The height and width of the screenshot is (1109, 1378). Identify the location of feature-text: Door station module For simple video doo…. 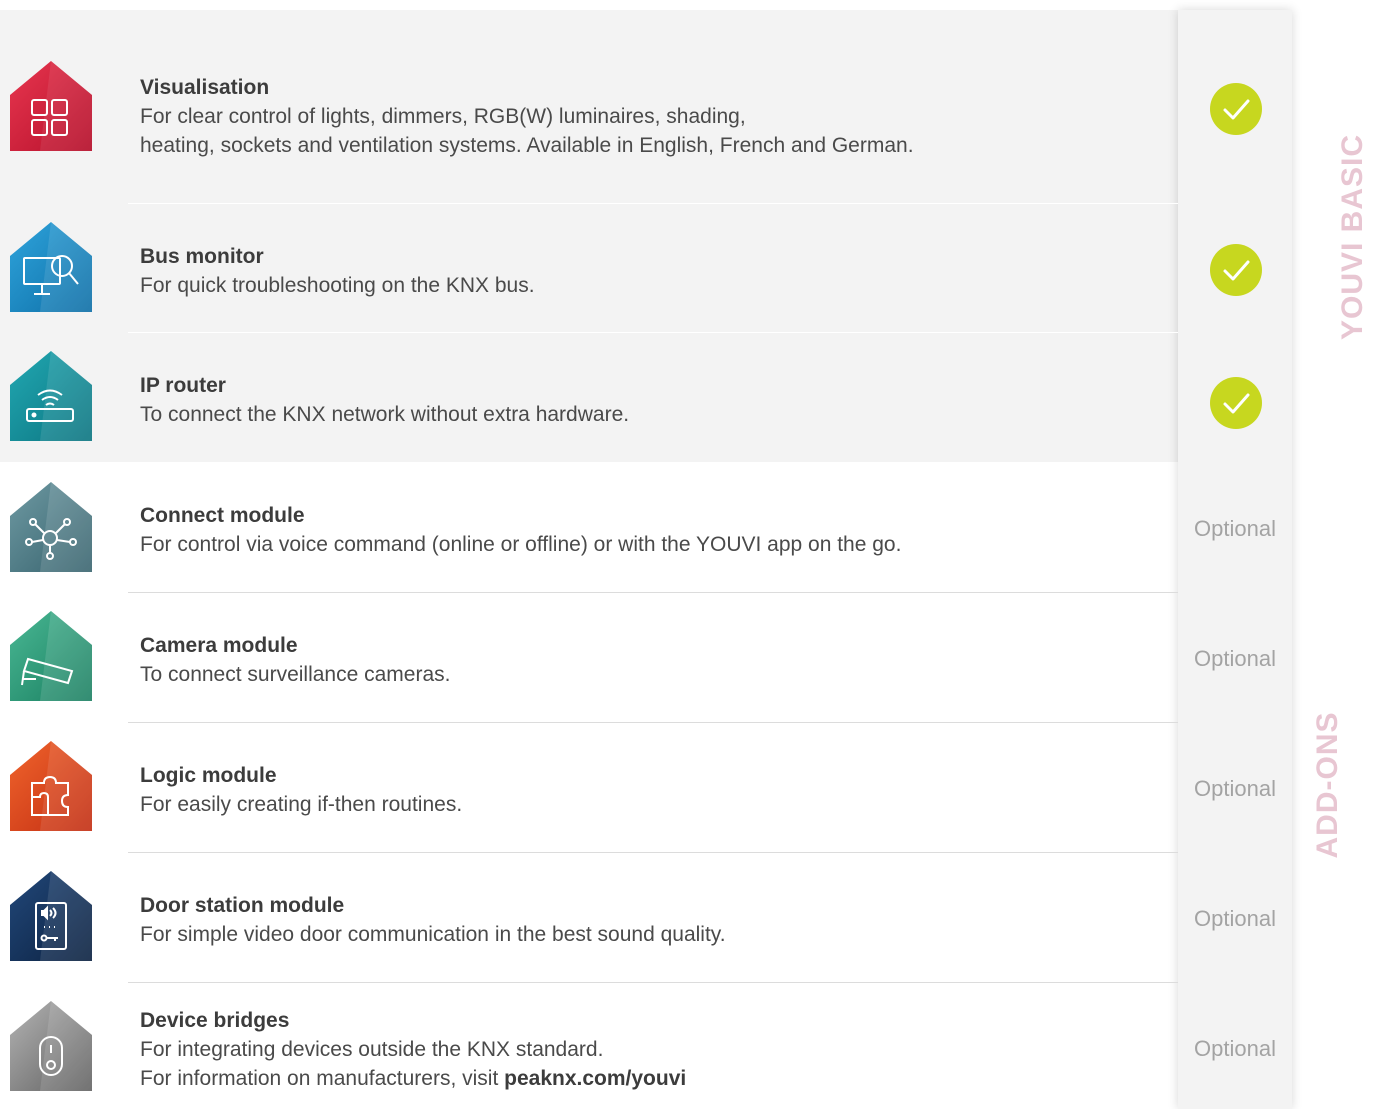
(433, 920).